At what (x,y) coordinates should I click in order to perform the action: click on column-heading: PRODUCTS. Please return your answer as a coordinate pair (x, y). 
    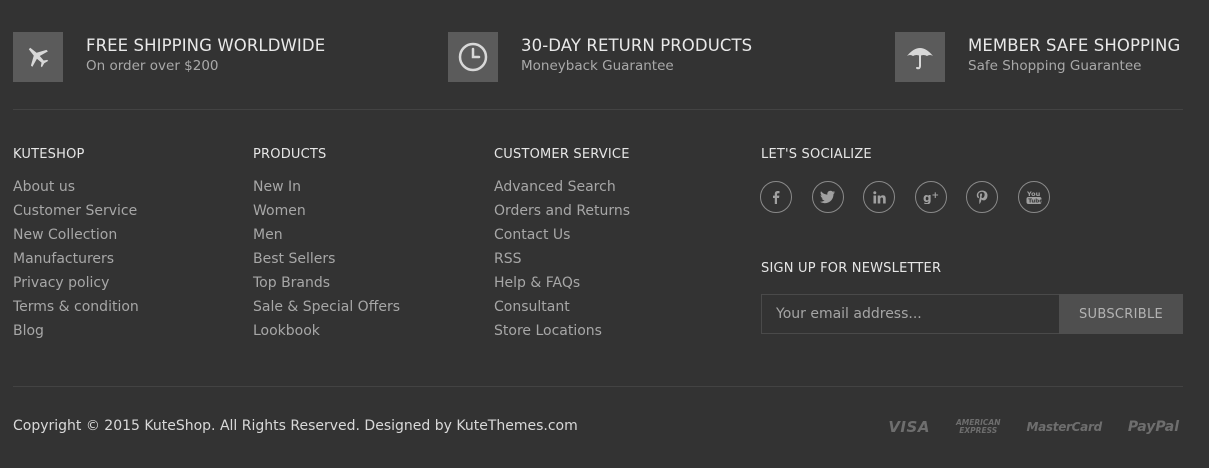
    Looking at the image, I should click on (290, 154).